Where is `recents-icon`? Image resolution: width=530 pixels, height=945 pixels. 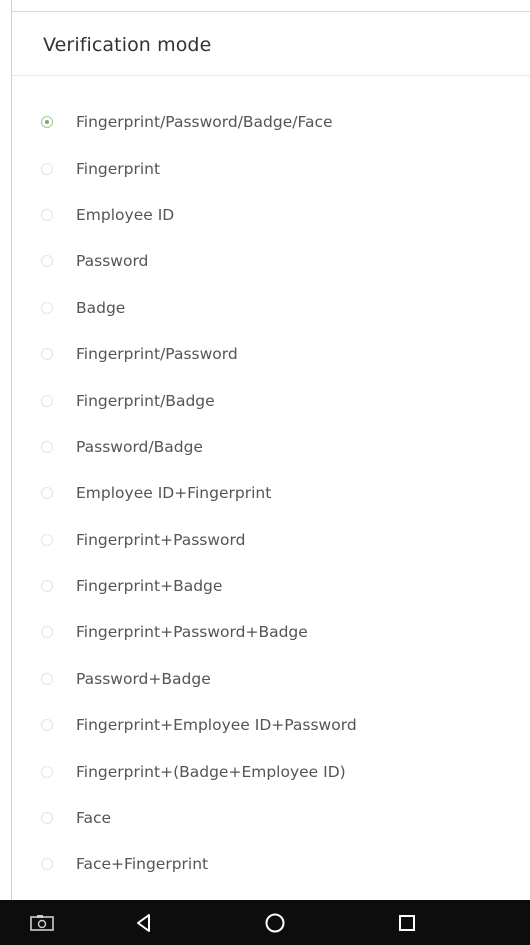 recents-icon is located at coordinates (407, 922).